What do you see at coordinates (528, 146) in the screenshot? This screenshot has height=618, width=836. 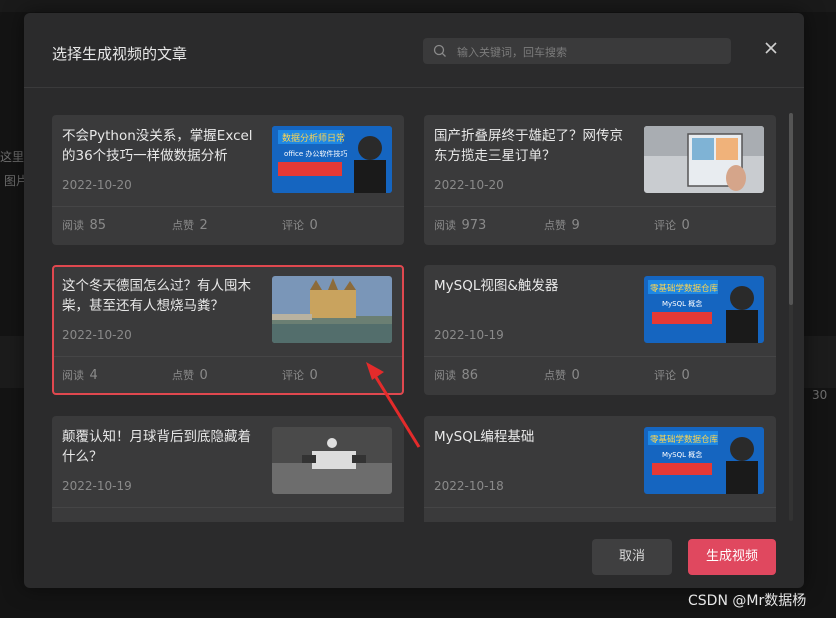 I see `article-title: 国产折叠屏终于雄起了？网传京东方揽走三星订单？` at bounding box center [528, 146].